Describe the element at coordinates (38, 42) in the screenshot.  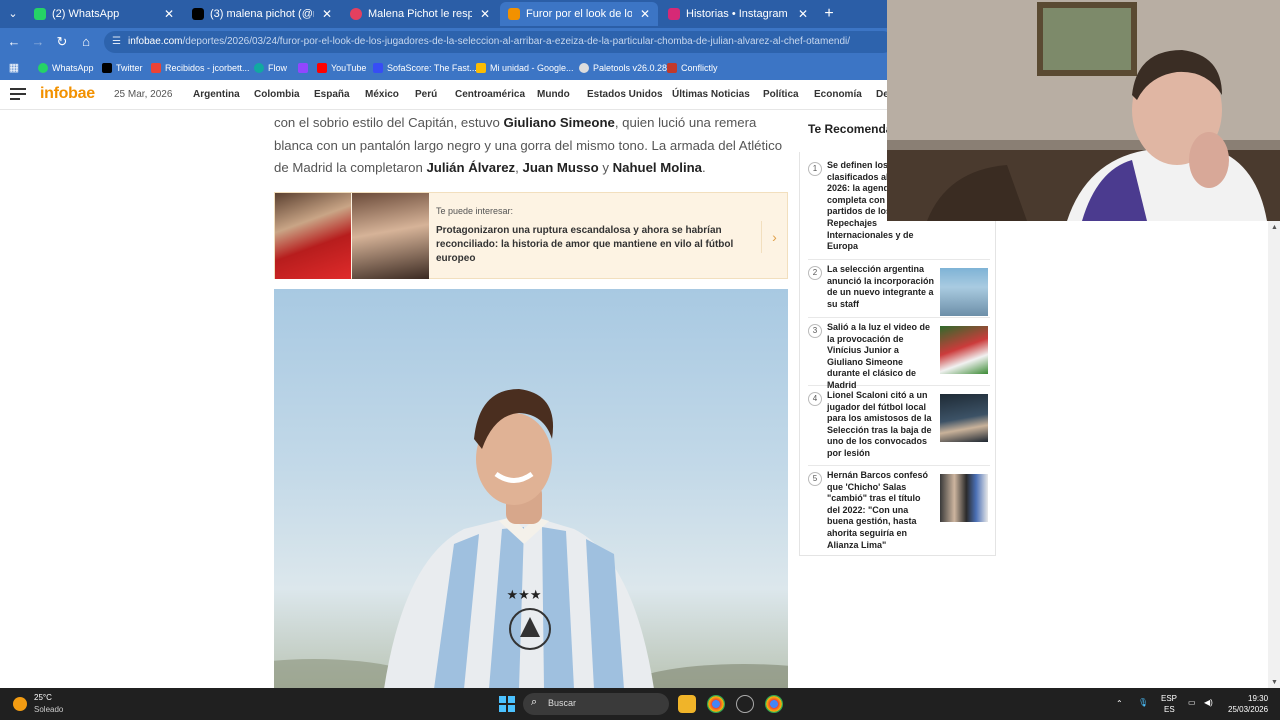
I see `forward-icon: →` at that location.